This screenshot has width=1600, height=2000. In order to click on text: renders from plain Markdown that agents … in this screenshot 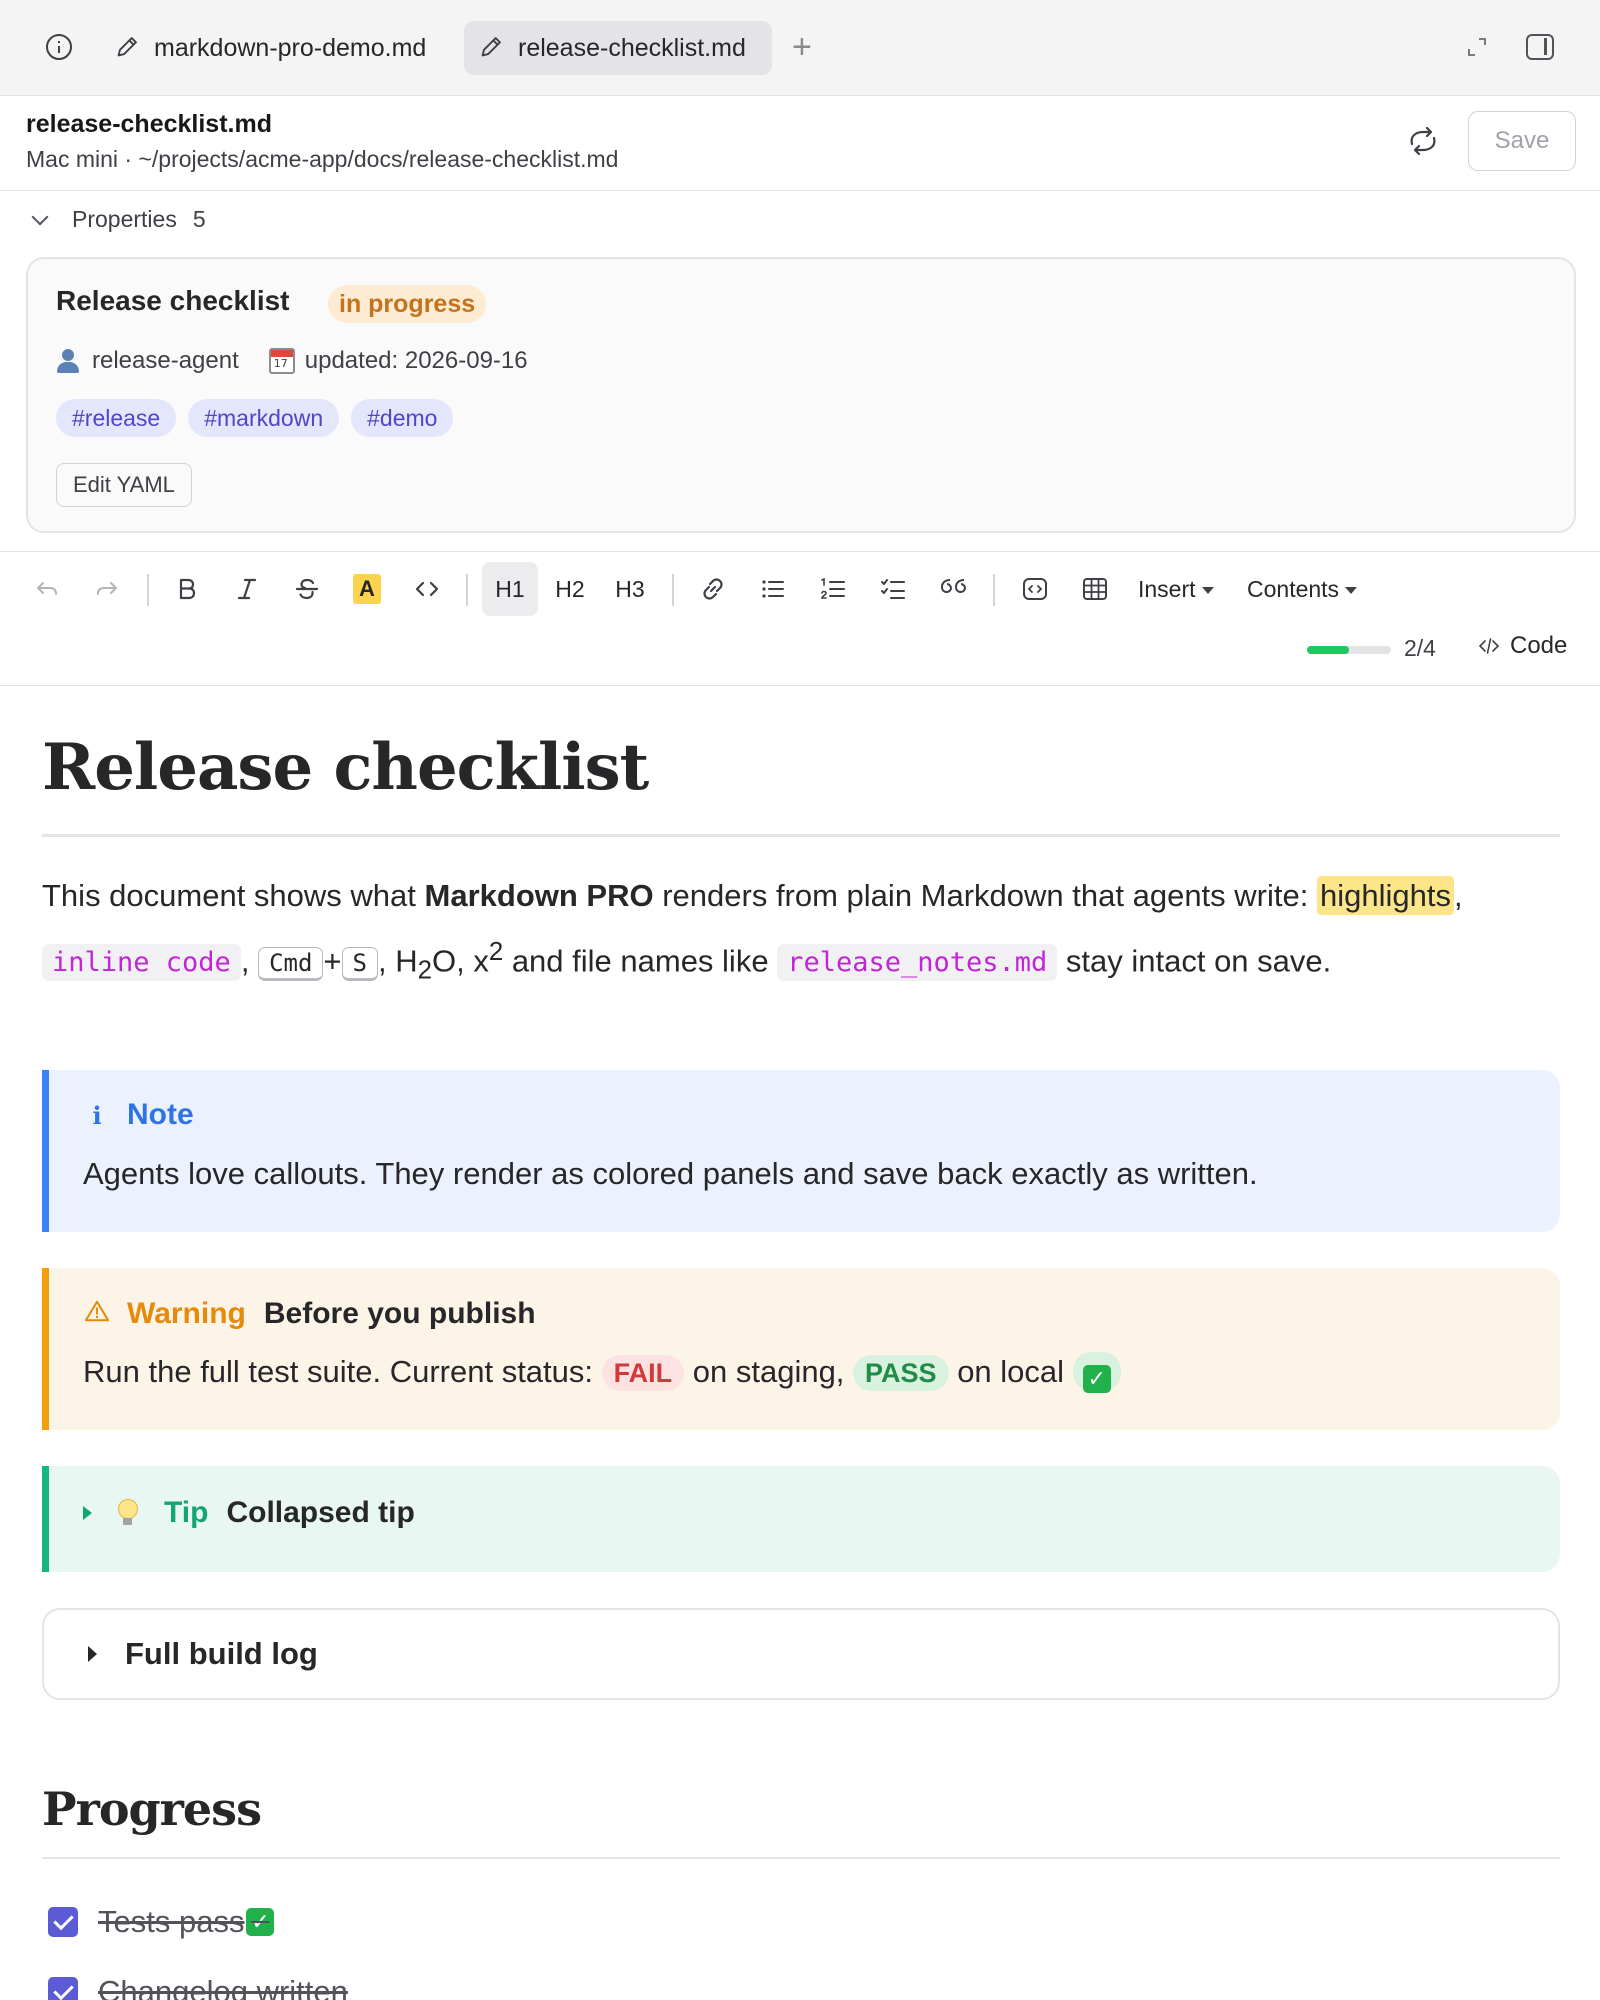, I will do `click(985, 895)`.